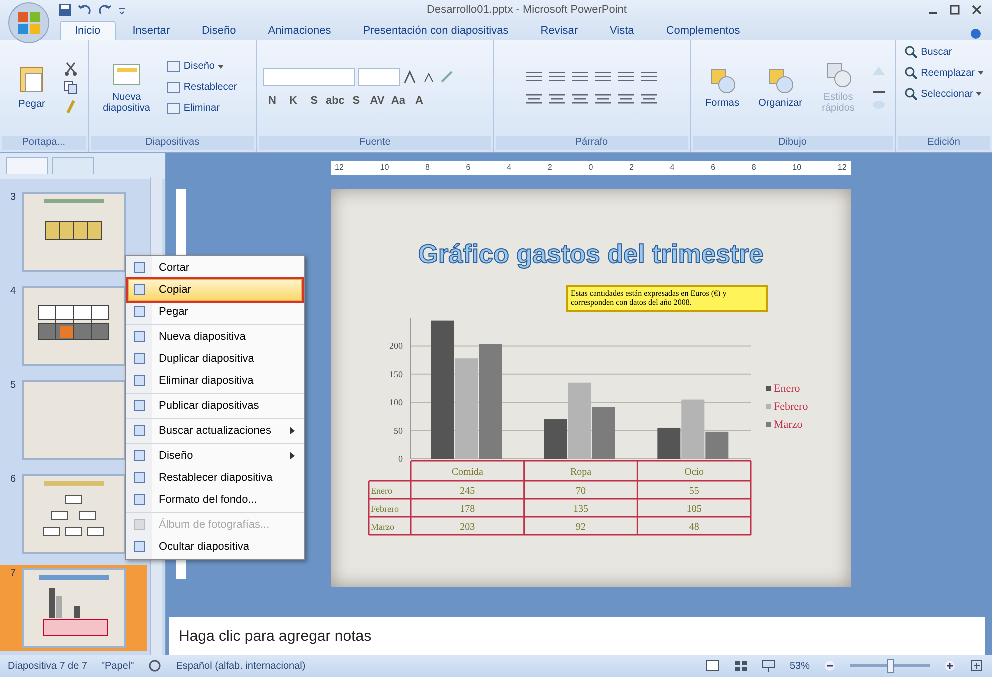 Image resolution: width=992 pixels, height=677 pixels. What do you see at coordinates (741, 666) in the screenshot?
I see `sorter-view-icon` at bounding box center [741, 666].